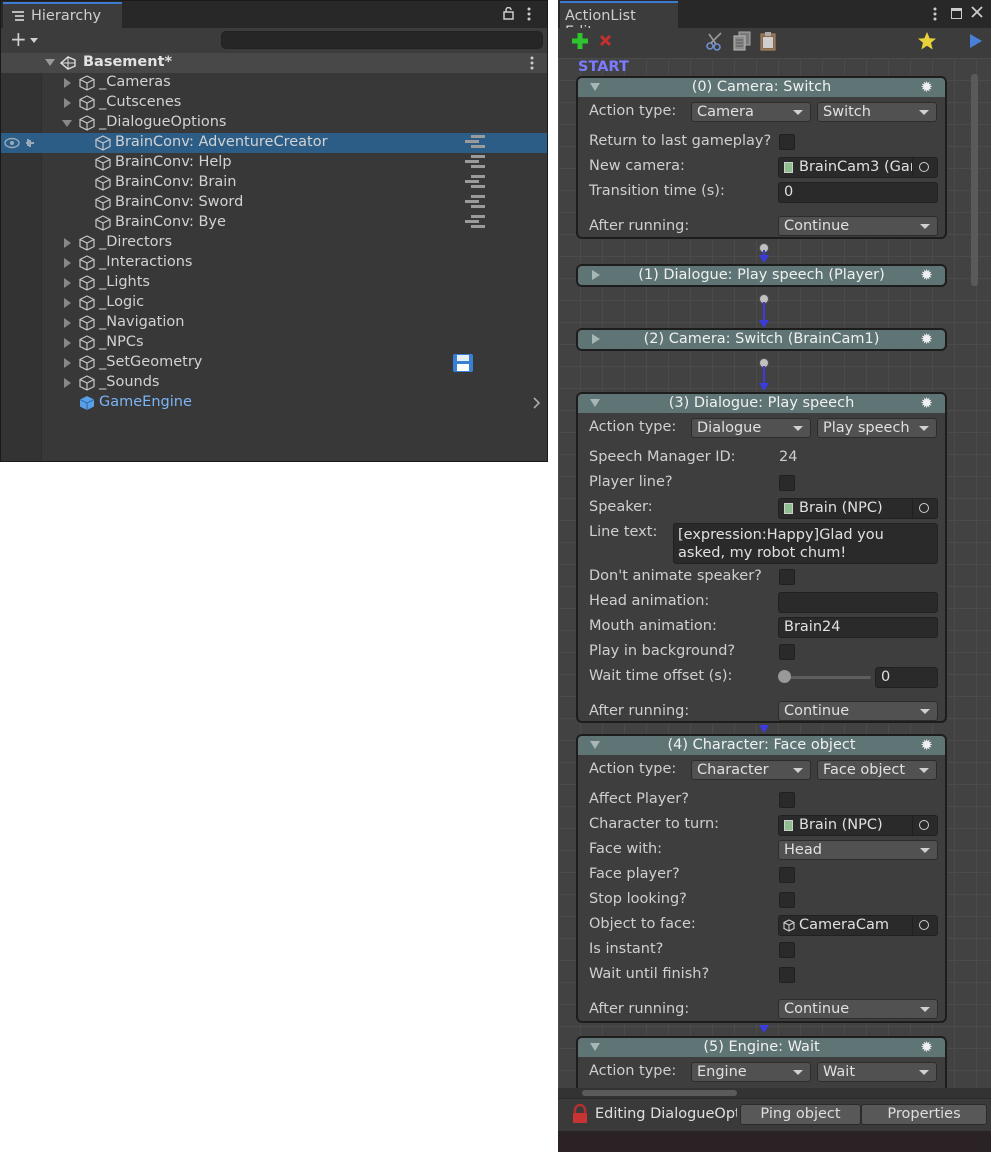  Describe the element at coordinates (274, 343) in the screenshot. I see `hierarchy-item-npcs: _NPCs` at that location.